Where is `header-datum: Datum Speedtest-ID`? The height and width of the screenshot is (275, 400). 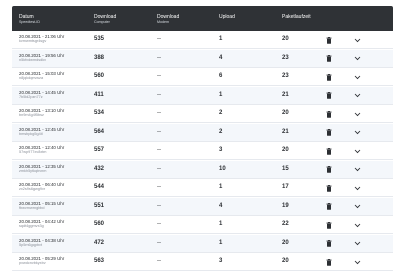
header-datum: Datum Speedtest-ID is located at coordinates (29, 19).